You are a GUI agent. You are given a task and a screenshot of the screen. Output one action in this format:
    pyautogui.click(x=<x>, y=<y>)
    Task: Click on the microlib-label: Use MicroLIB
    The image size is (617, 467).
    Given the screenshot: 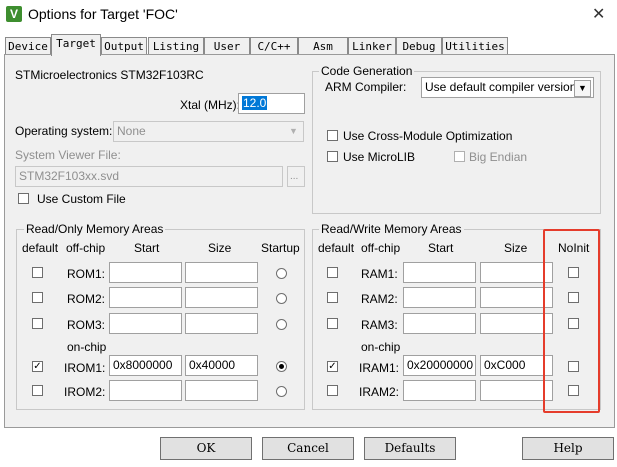 What is the action you would take?
    pyautogui.click(x=379, y=157)
    